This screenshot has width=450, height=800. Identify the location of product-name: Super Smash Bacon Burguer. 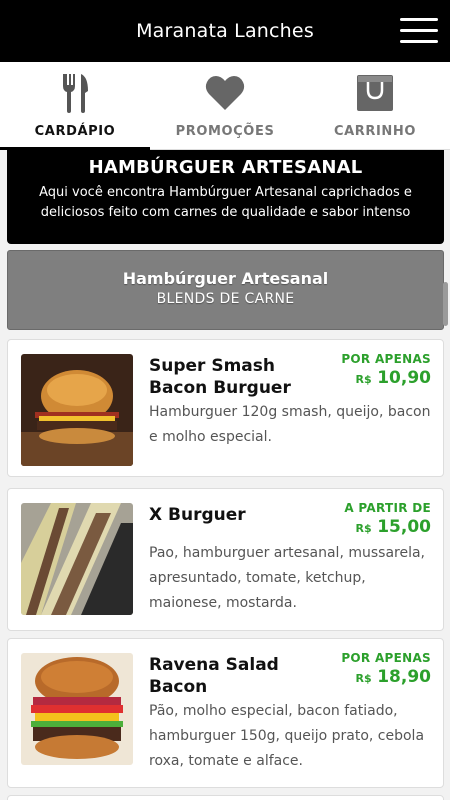
(220, 377).